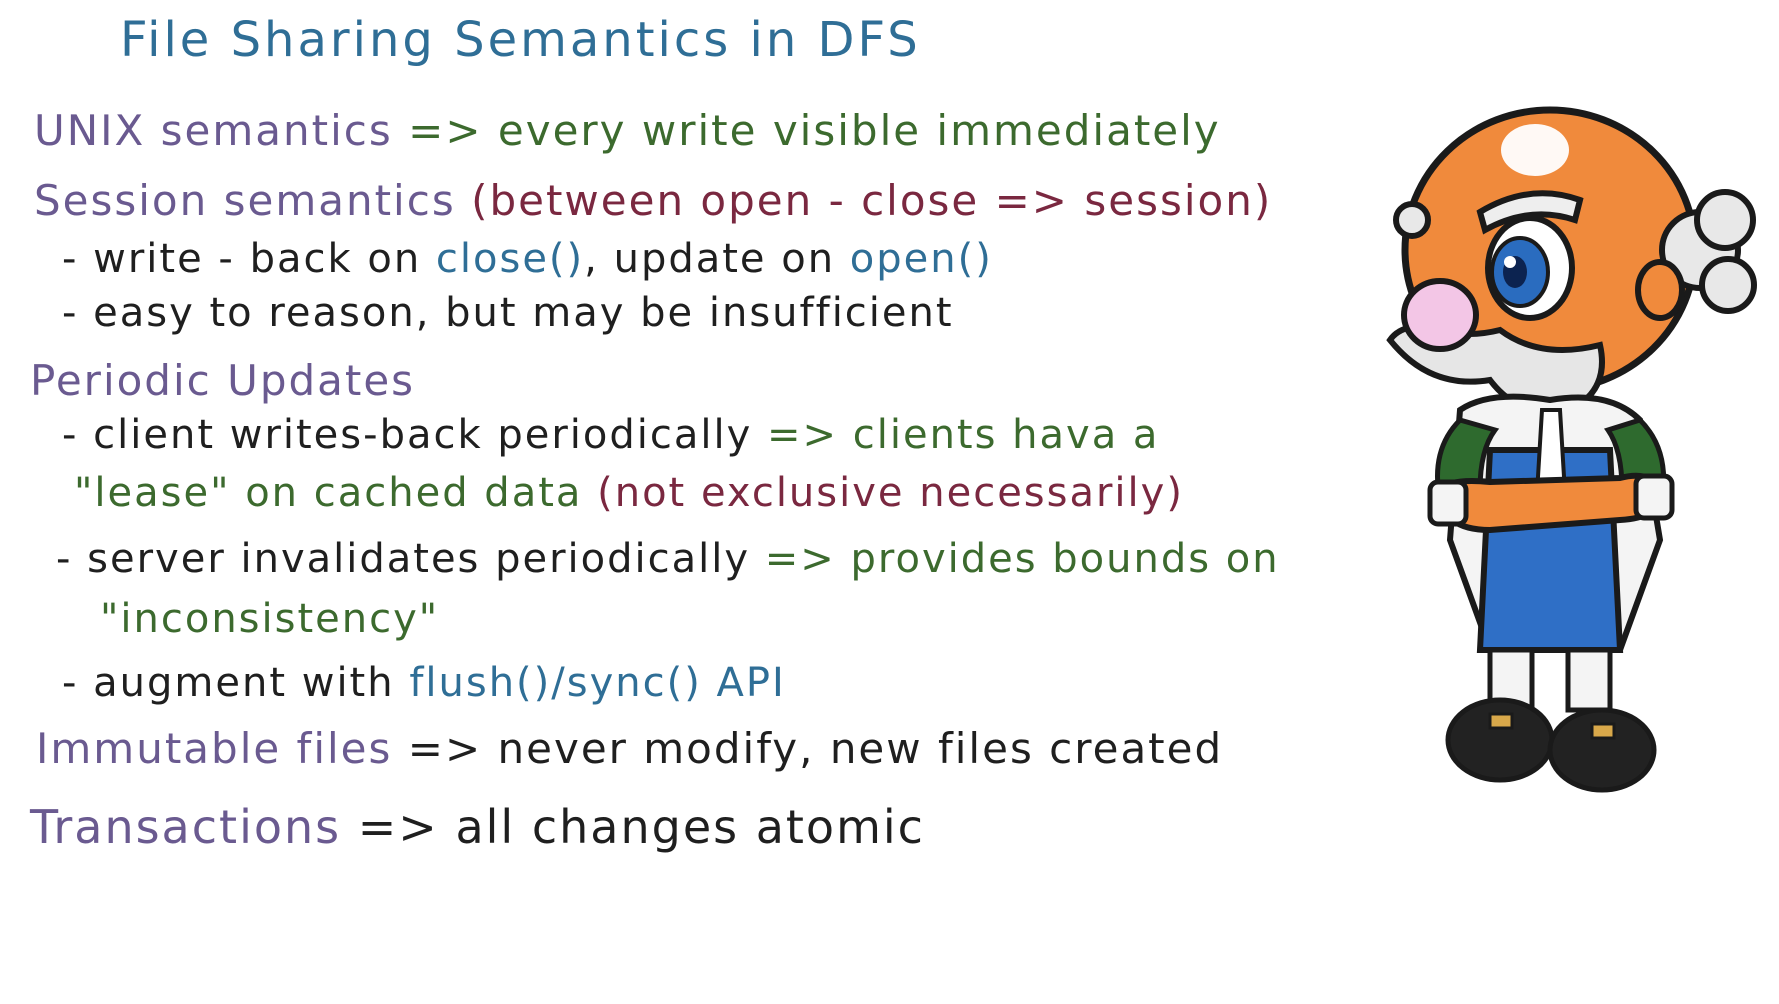 The height and width of the screenshot is (1004, 1779). I want to click on periodic-bullet-2-cont-a: "inconsistency", so click(270, 619).